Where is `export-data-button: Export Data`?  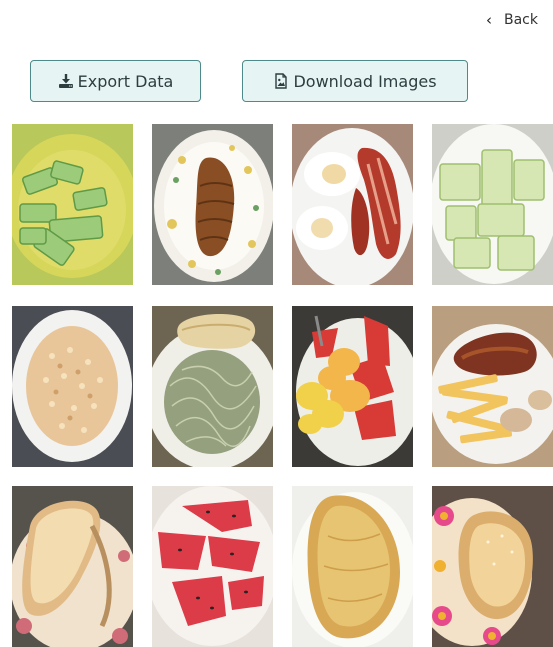
export-data-button: Export Data is located at coordinates (115, 81).